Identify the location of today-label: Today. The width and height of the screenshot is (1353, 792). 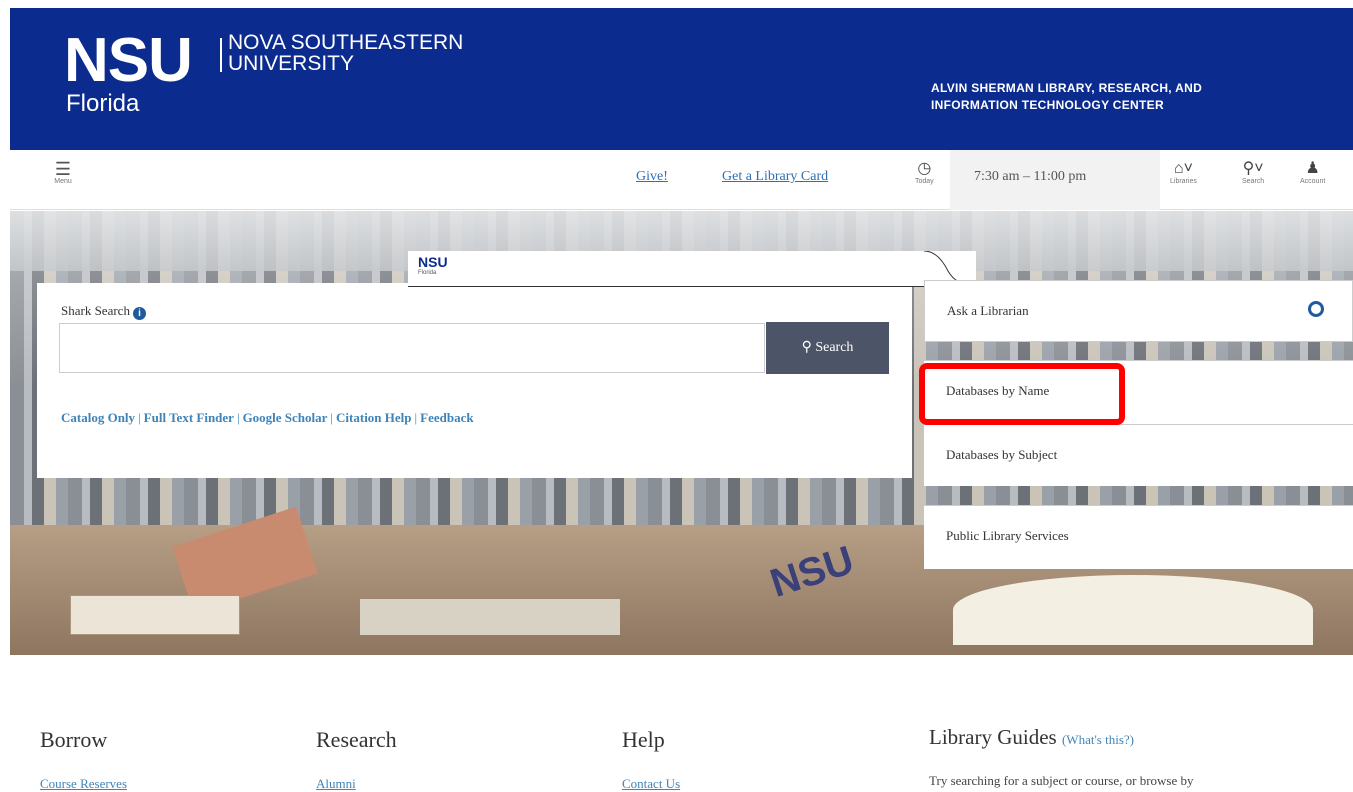
(924, 181).